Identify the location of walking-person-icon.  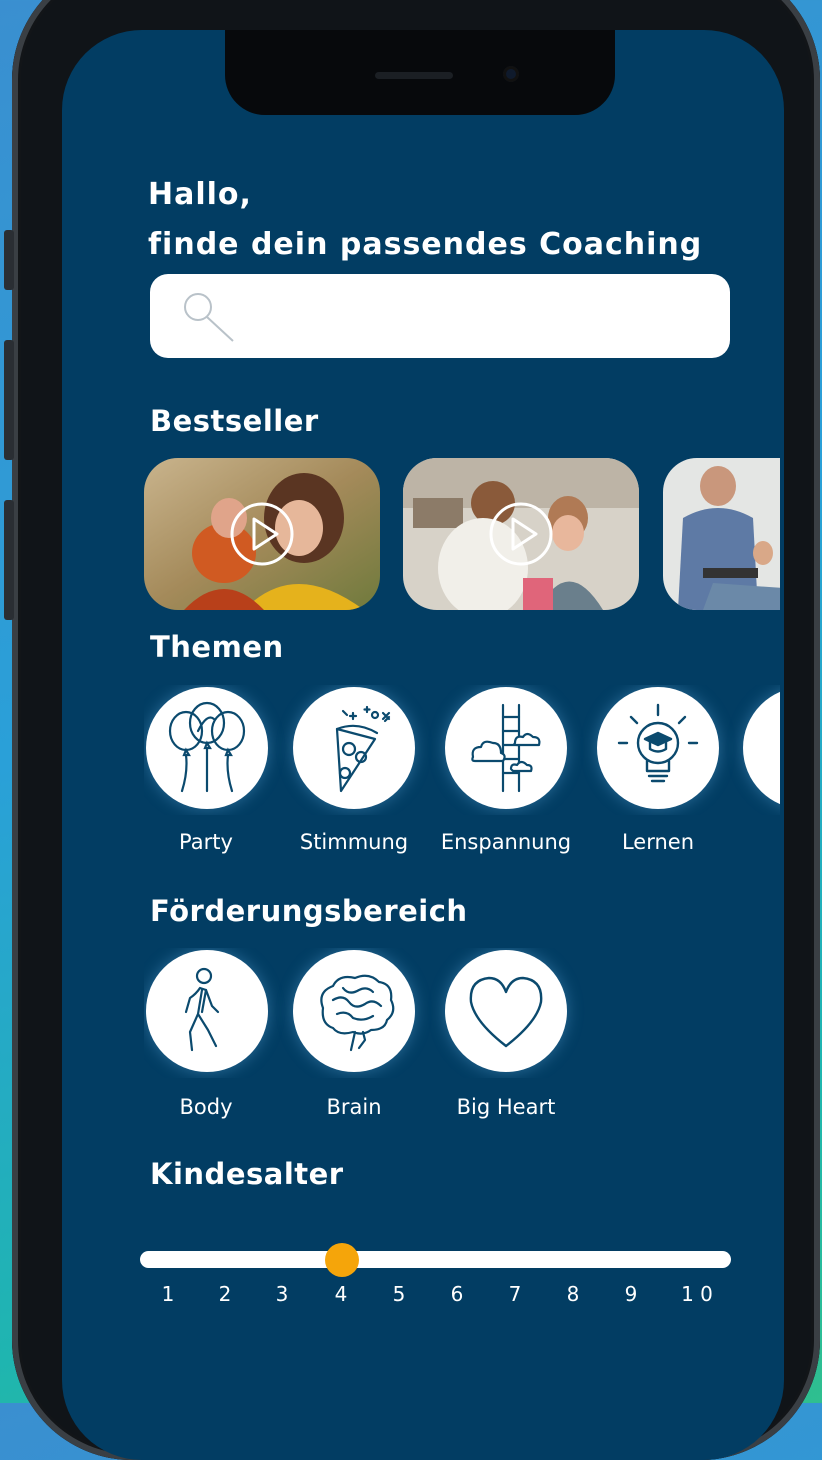
(202, 1009).